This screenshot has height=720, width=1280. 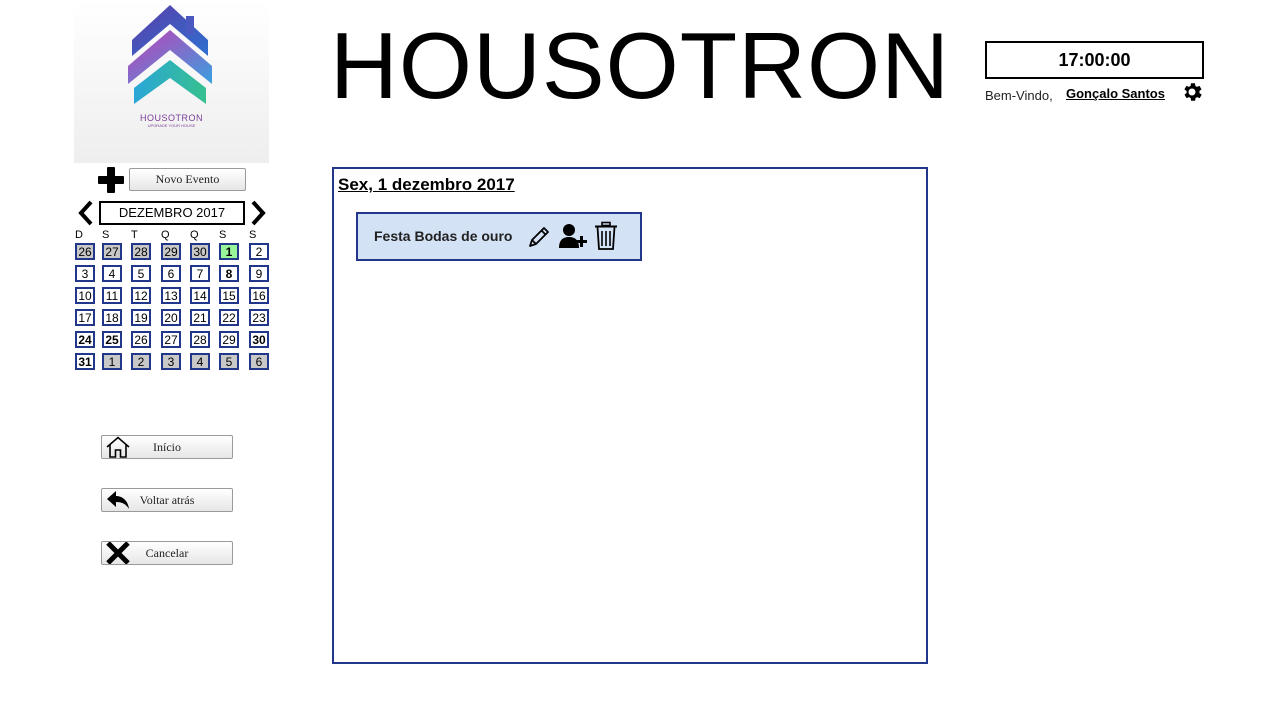 What do you see at coordinates (170, 54) in the screenshot?
I see `house-logo-icon` at bounding box center [170, 54].